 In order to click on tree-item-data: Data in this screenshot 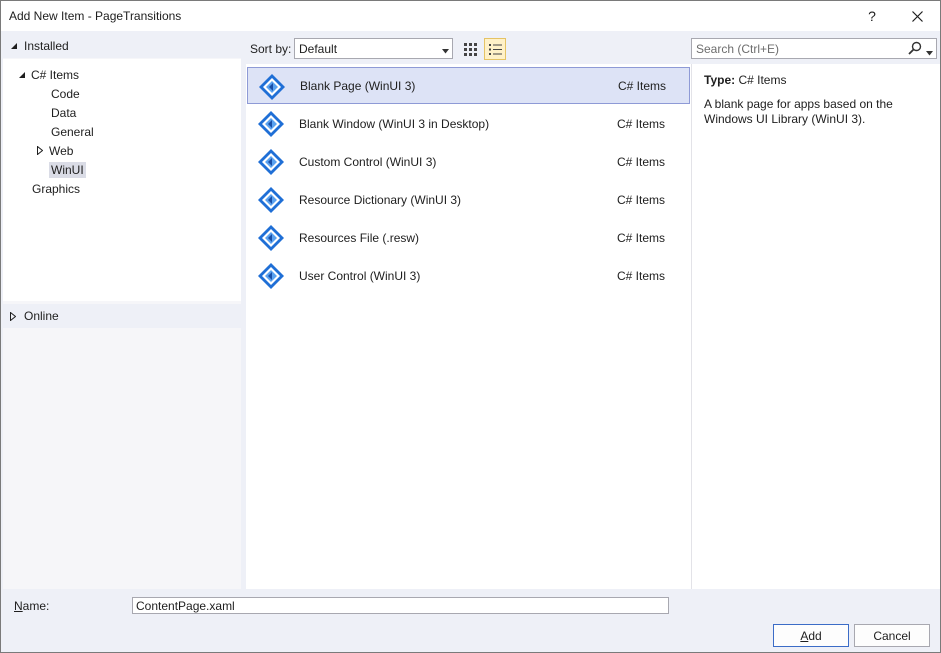, I will do `click(63, 112)`.